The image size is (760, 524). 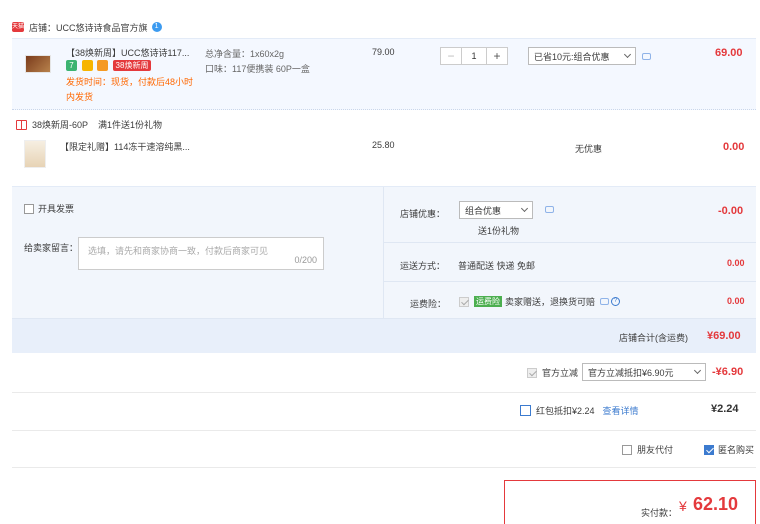 I want to click on shipping-label: 运送方式：, so click(x=423, y=266).